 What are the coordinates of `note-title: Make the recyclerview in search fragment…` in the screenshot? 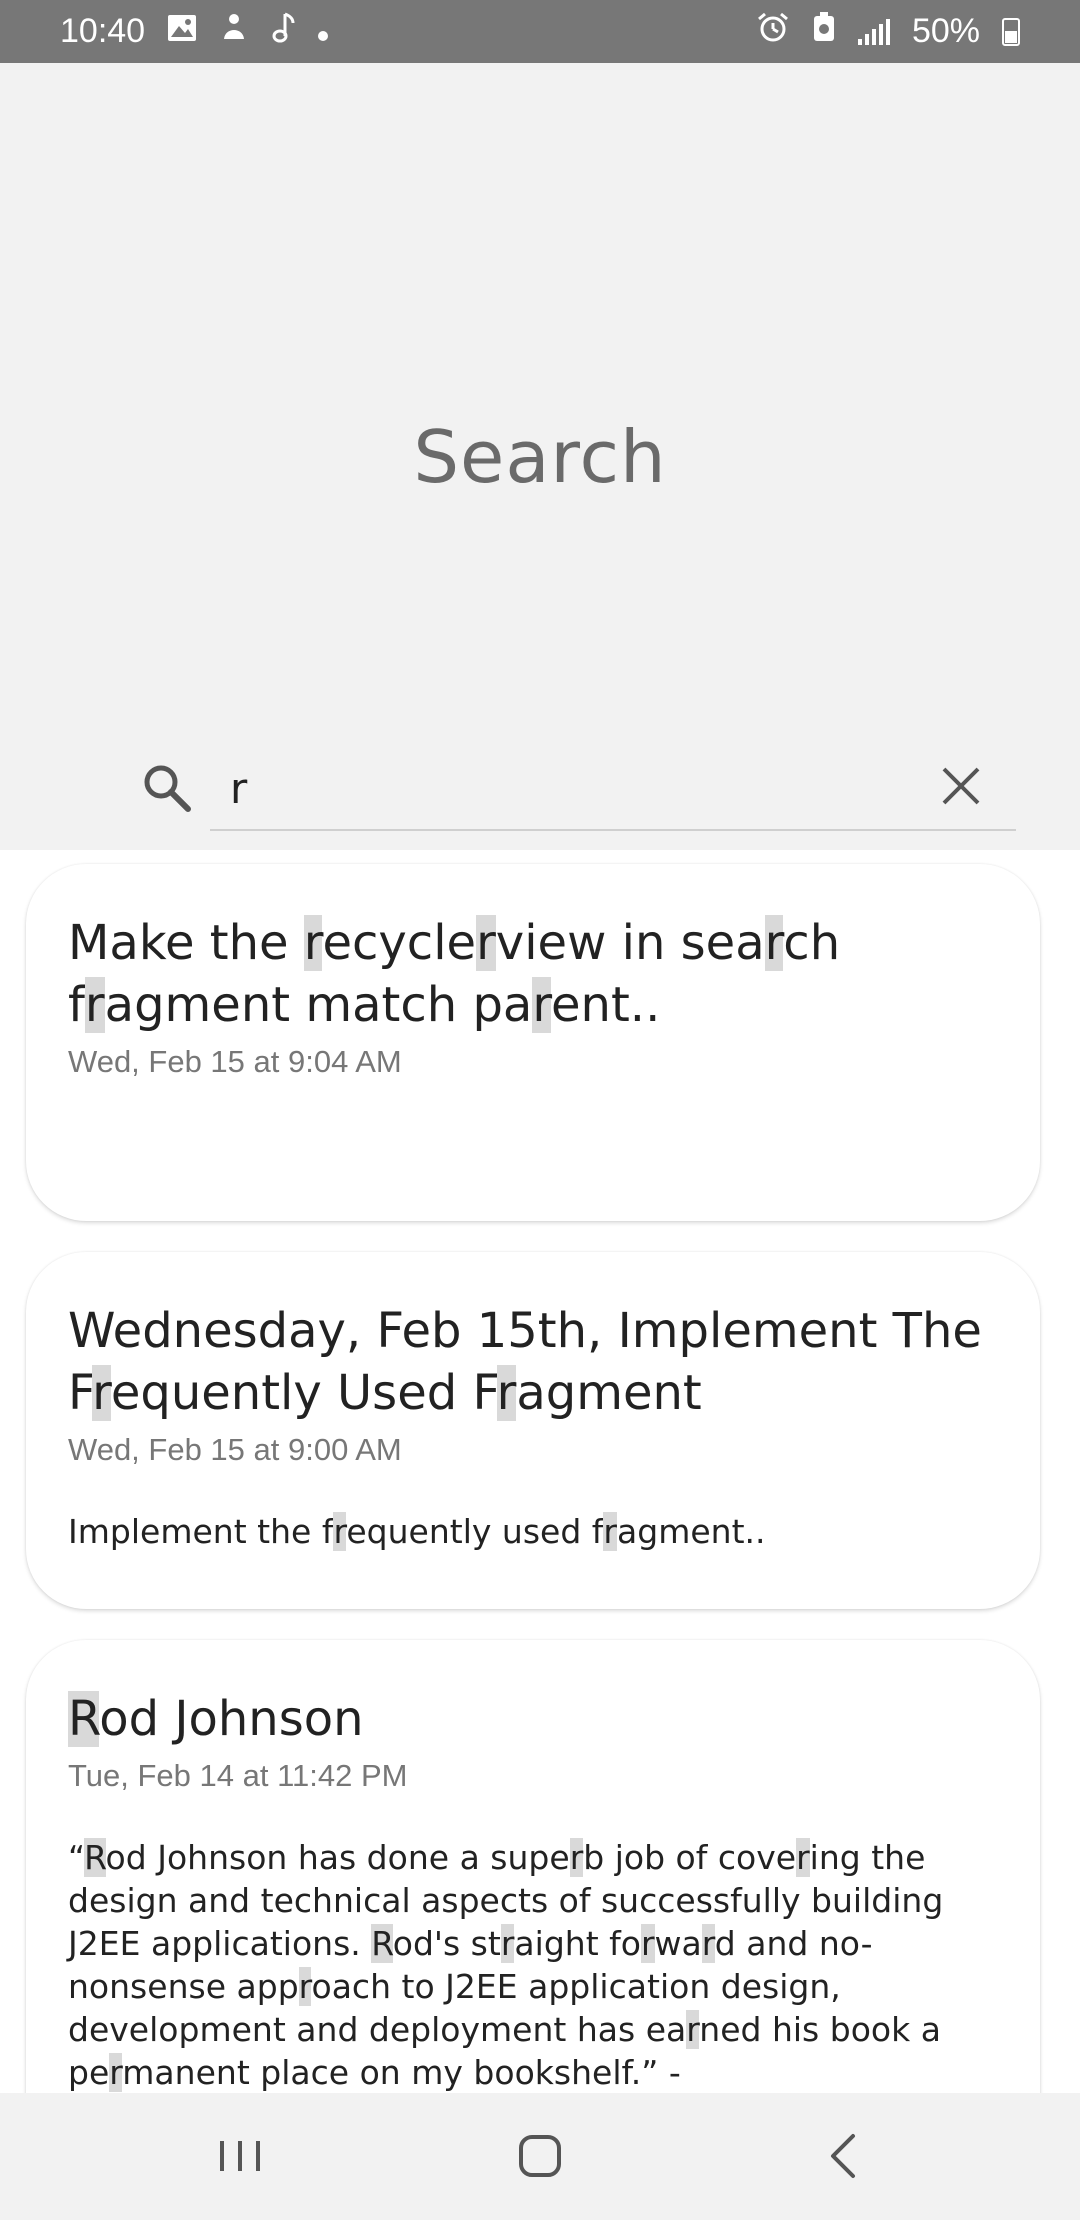 It's located at (454, 974).